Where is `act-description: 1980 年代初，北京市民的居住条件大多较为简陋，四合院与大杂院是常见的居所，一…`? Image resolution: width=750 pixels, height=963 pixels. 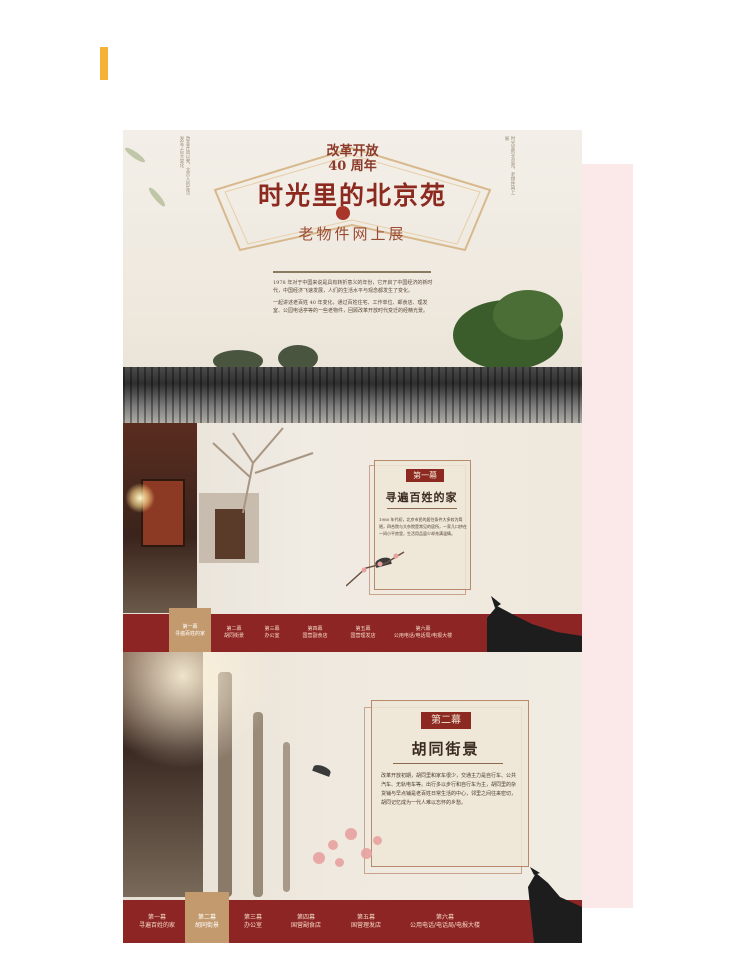
act-description: 1980 年代初，北京市民的居住条件大多较为简陋，四合院与大杂院是常见的居所，一… is located at coordinates (423, 526).